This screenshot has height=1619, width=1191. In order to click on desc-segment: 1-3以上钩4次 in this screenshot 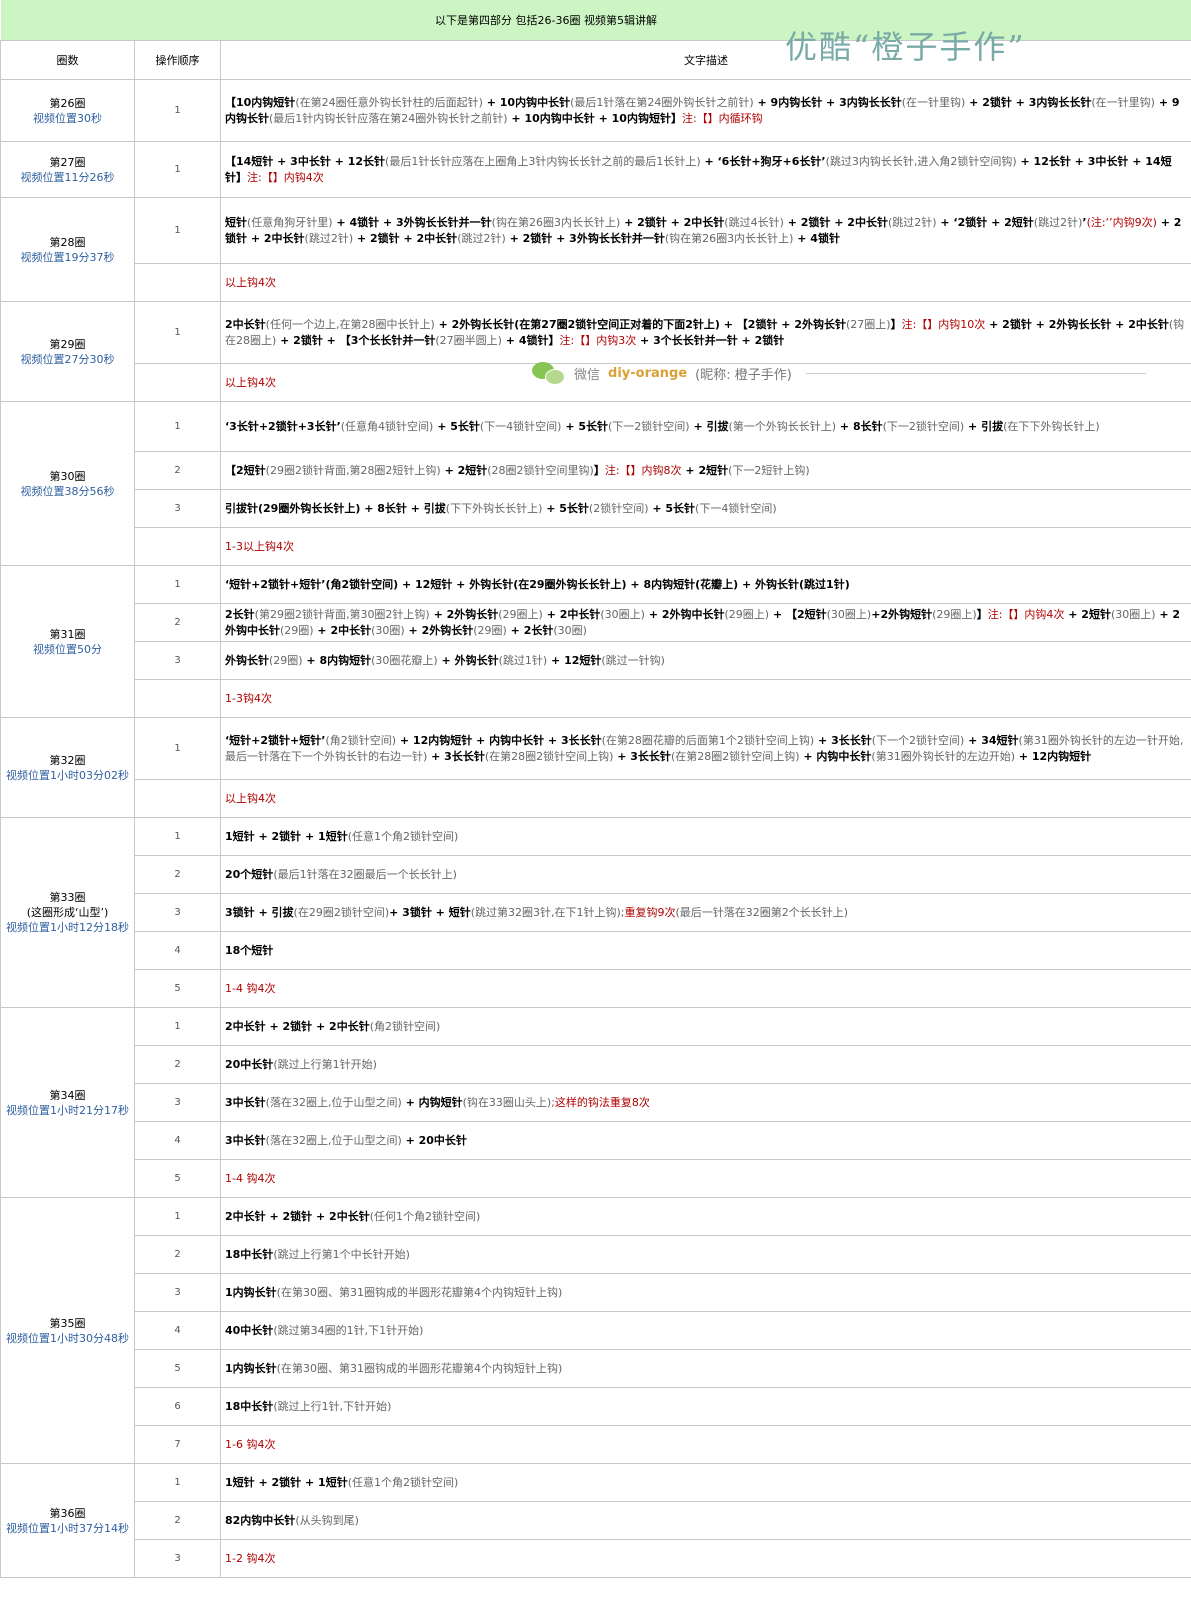, I will do `click(259, 546)`.